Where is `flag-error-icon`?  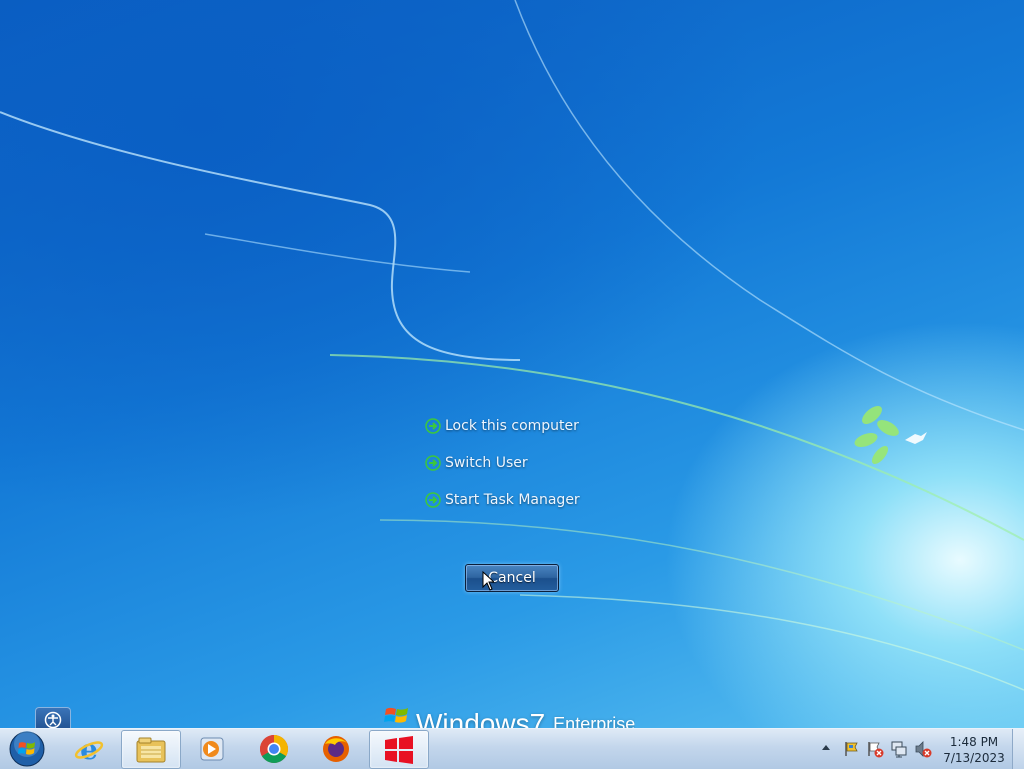 flag-error-icon is located at coordinates (875, 749).